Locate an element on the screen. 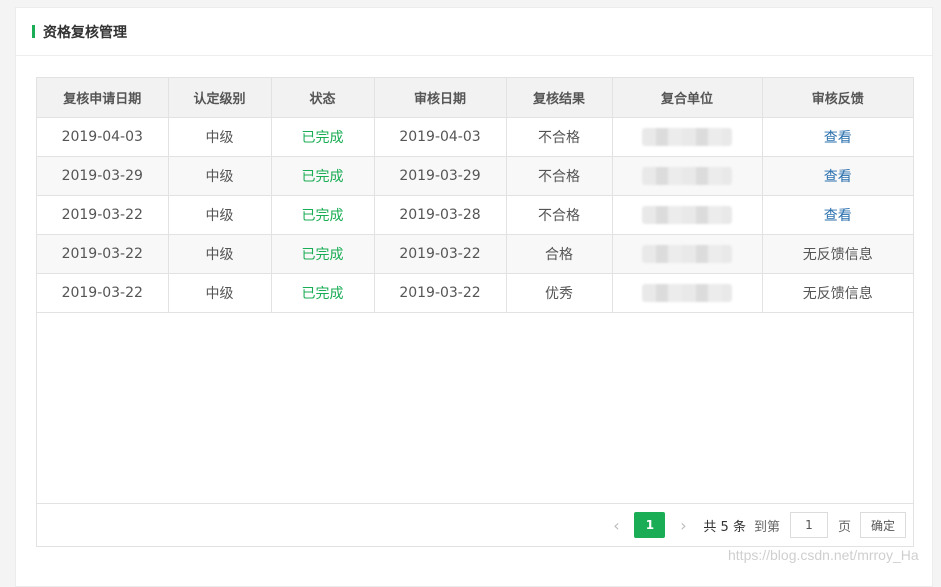 The image size is (941, 587). cell-review-date: 2019-03-29 is located at coordinates (440, 176).